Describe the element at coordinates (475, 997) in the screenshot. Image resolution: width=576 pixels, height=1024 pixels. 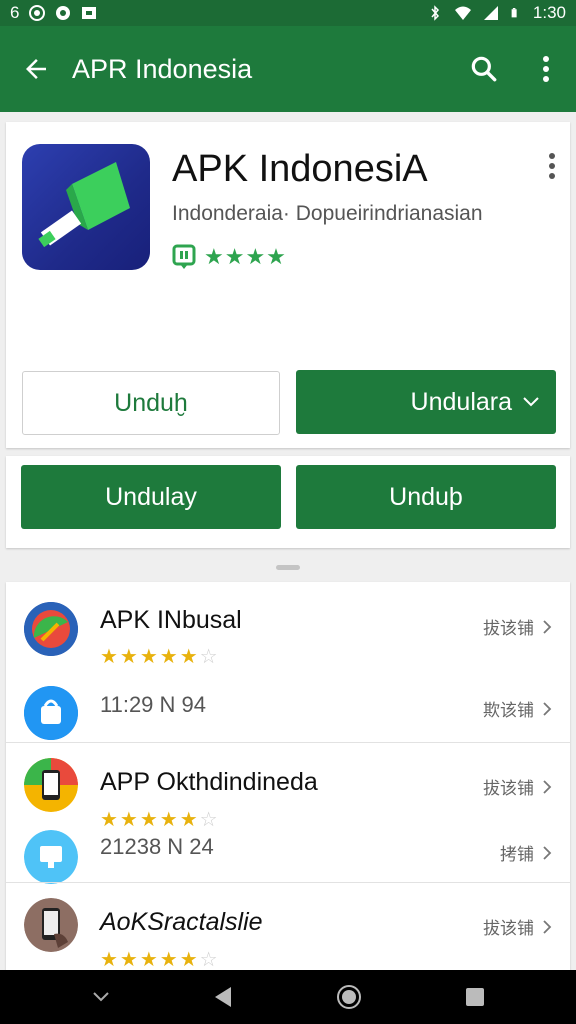
I see `recents-nav-icon` at that location.